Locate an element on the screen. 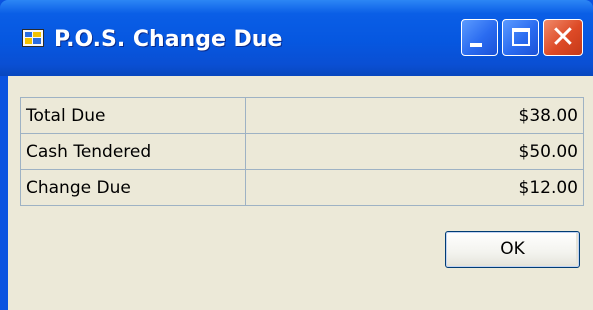 Image resolution: width=593 pixels, height=310 pixels. change-due-value: $12.00 is located at coordinates (414, 187).